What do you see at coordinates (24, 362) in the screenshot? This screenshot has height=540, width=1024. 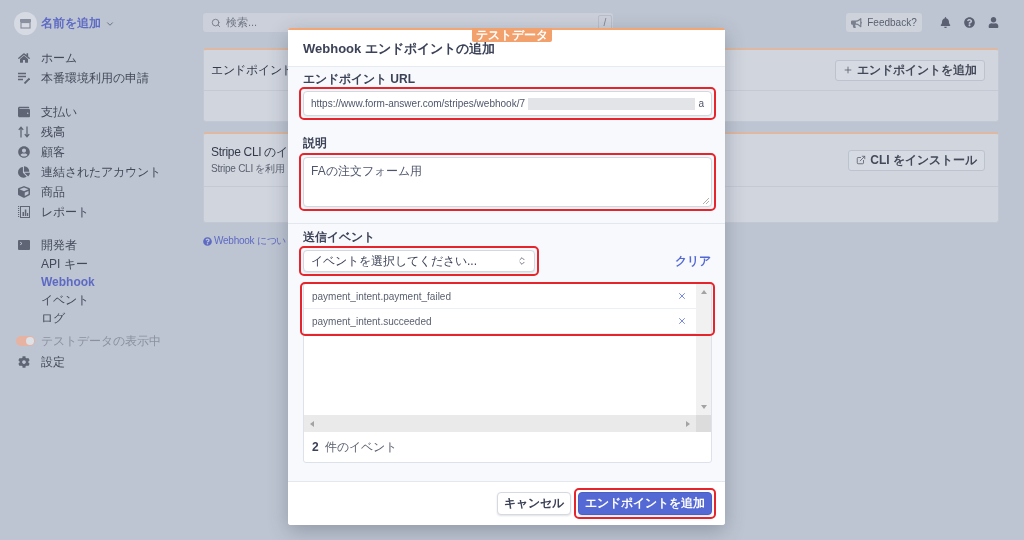 I see `settings-icon` at bounding box center [24, 362].